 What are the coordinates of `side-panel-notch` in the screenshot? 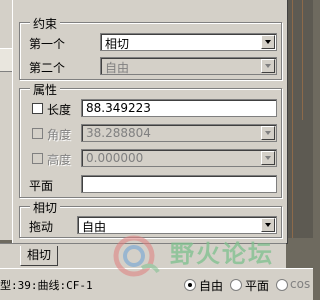 It's located at (6, 60).